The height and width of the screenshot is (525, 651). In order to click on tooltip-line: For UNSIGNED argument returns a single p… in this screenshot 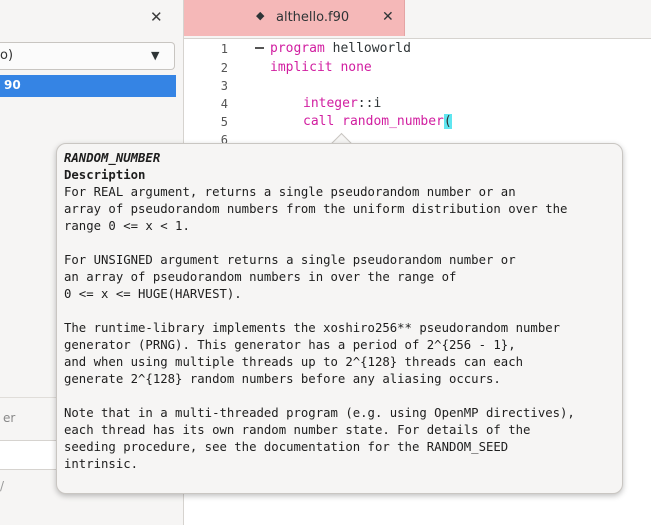, I will do `click(290, 260)`.